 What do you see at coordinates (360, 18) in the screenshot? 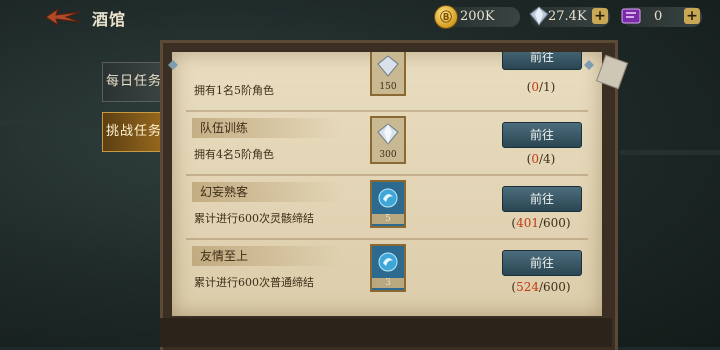
I see `top-bar: 酒馆 Ⓑ 200K 27.4K + 0 +` at bounding box center [360, 18].